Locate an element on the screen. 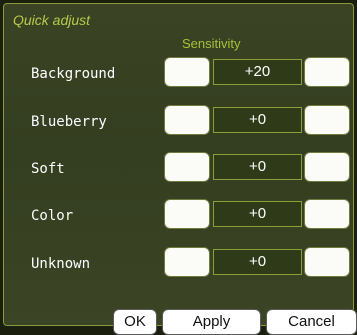 The width and height of the screenshot is (357, 335). decrease-blueberry-button is located at coordinates (187, 120).